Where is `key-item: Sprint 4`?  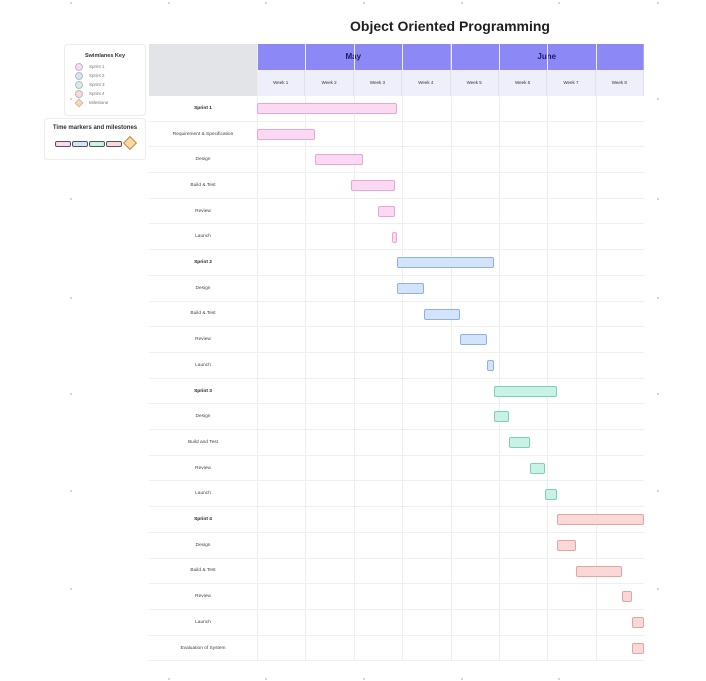 key-item: Sprint 4 is located at coordinates (90, 94).